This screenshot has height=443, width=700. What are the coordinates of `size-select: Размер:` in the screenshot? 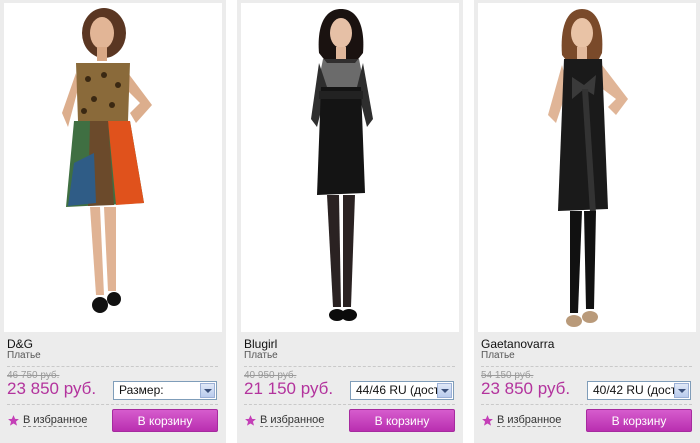 It's located at (165, 390).